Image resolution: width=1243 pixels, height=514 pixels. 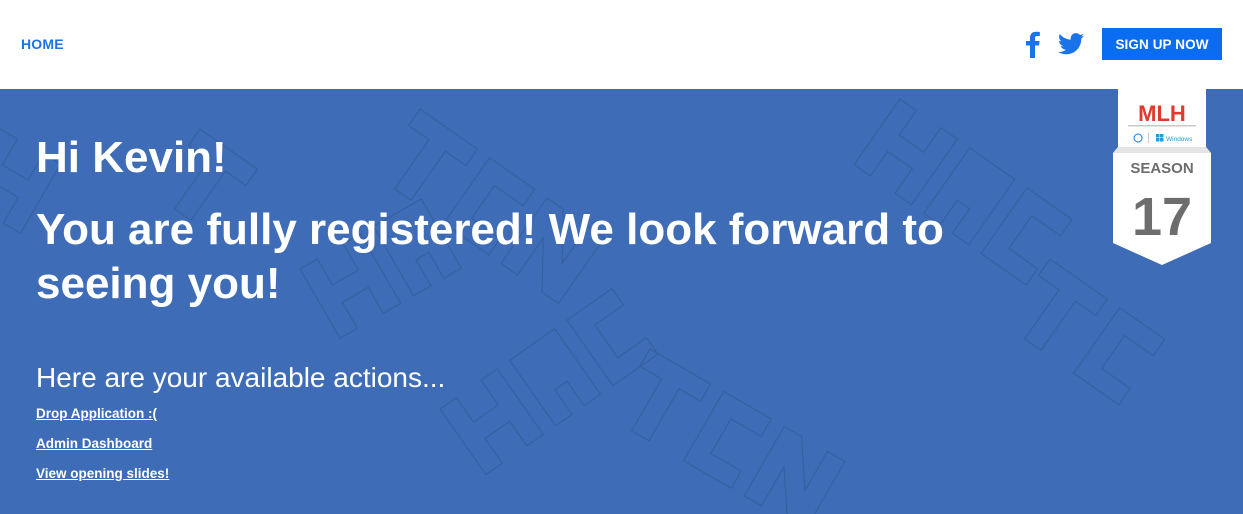 What do you see at coordinates (1161, 168) in the screenshot?
I see `season-label: SEASON` at bounding box center [1161, 168].